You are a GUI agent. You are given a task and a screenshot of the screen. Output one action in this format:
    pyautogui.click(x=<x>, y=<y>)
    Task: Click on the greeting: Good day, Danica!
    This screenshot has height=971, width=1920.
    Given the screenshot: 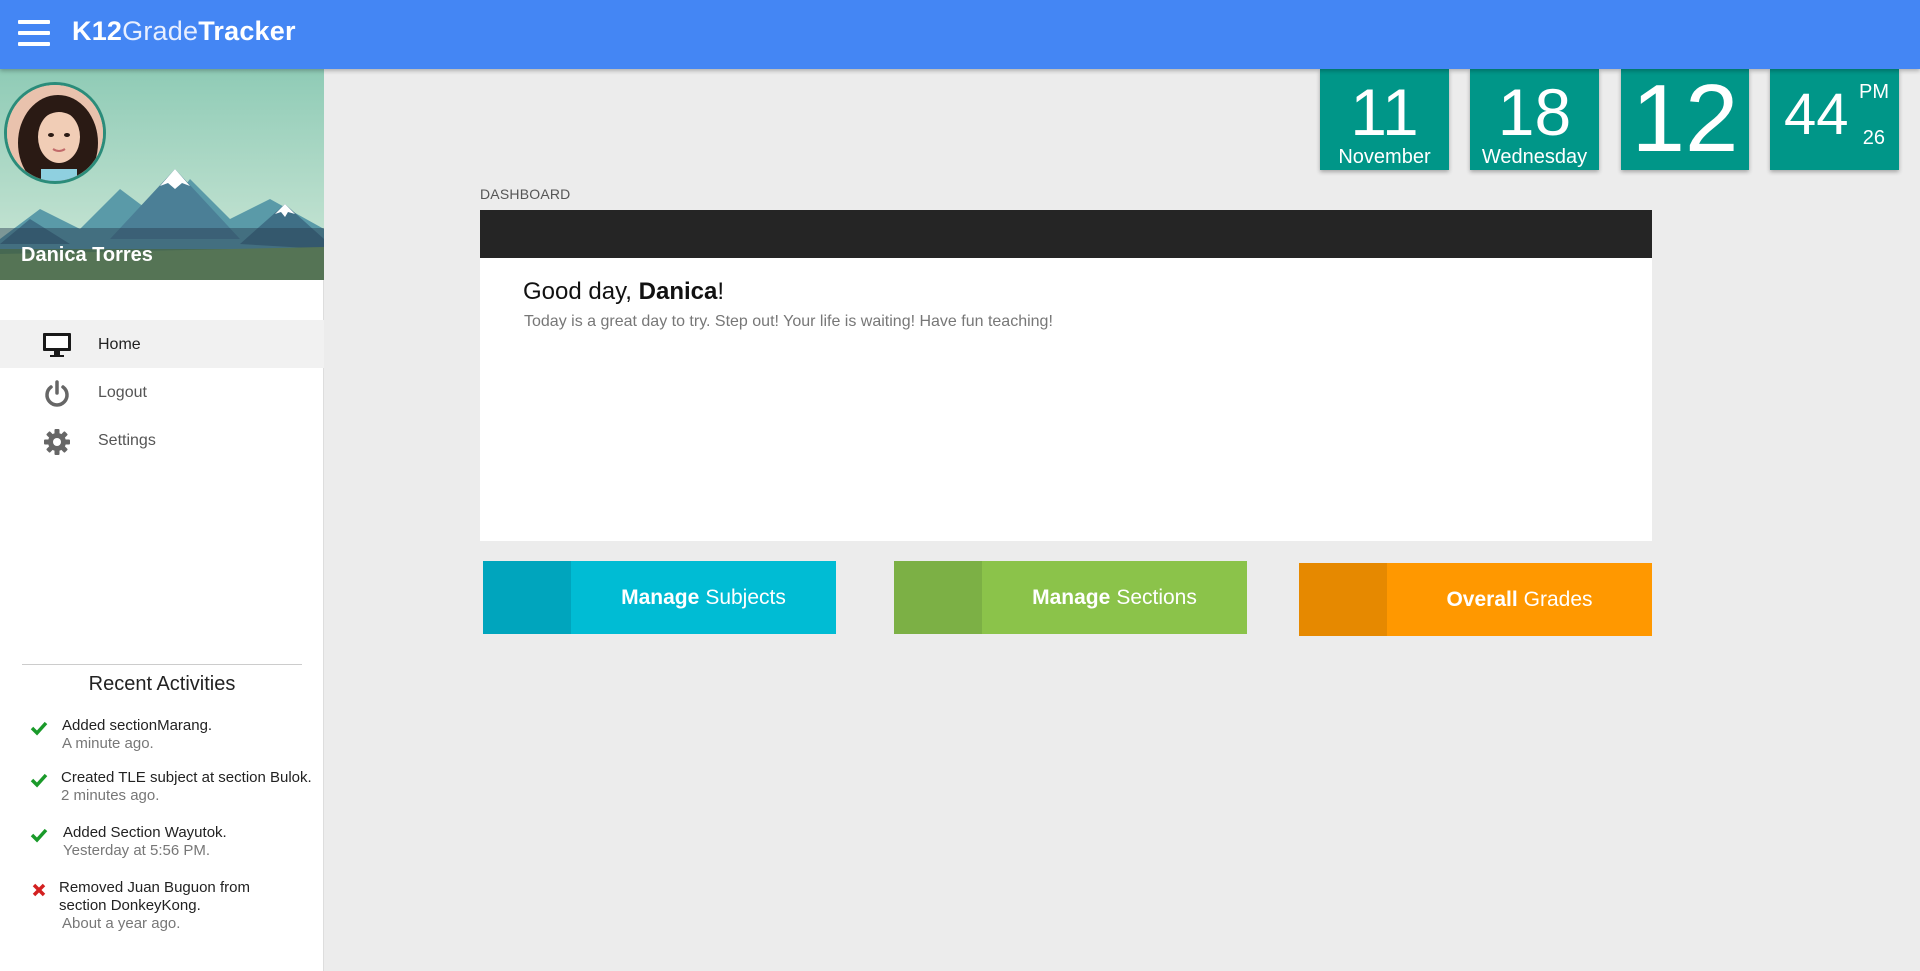 What is the action you would take?
    pyautogui.click(x=624, y=291)
    